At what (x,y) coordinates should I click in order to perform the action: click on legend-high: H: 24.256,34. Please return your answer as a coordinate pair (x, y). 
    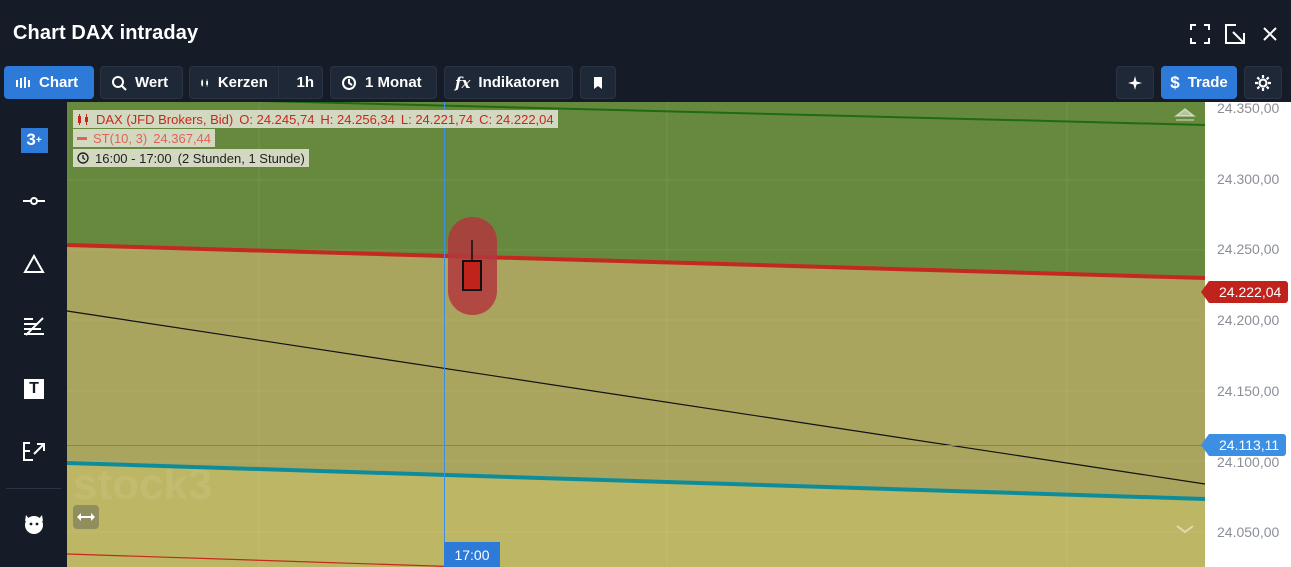
    Looking at the image, I should click on (357, 119).